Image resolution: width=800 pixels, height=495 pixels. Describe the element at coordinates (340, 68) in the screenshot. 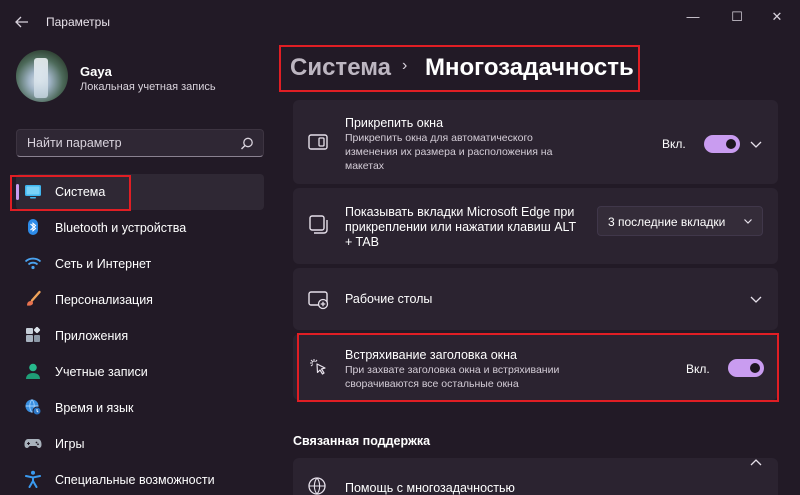

I see `breadcrumb-parent: Система` at that location.